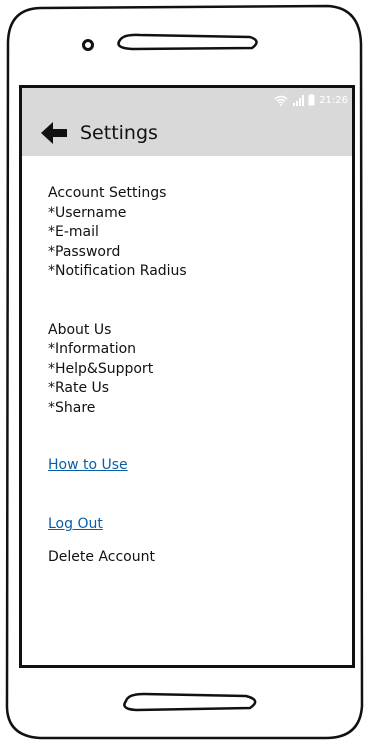  What do you see at coordinates (193, 272) in the screenshot?
I see `setting-notification-radius: *Notification Radius` at bounding box center [193, 272].